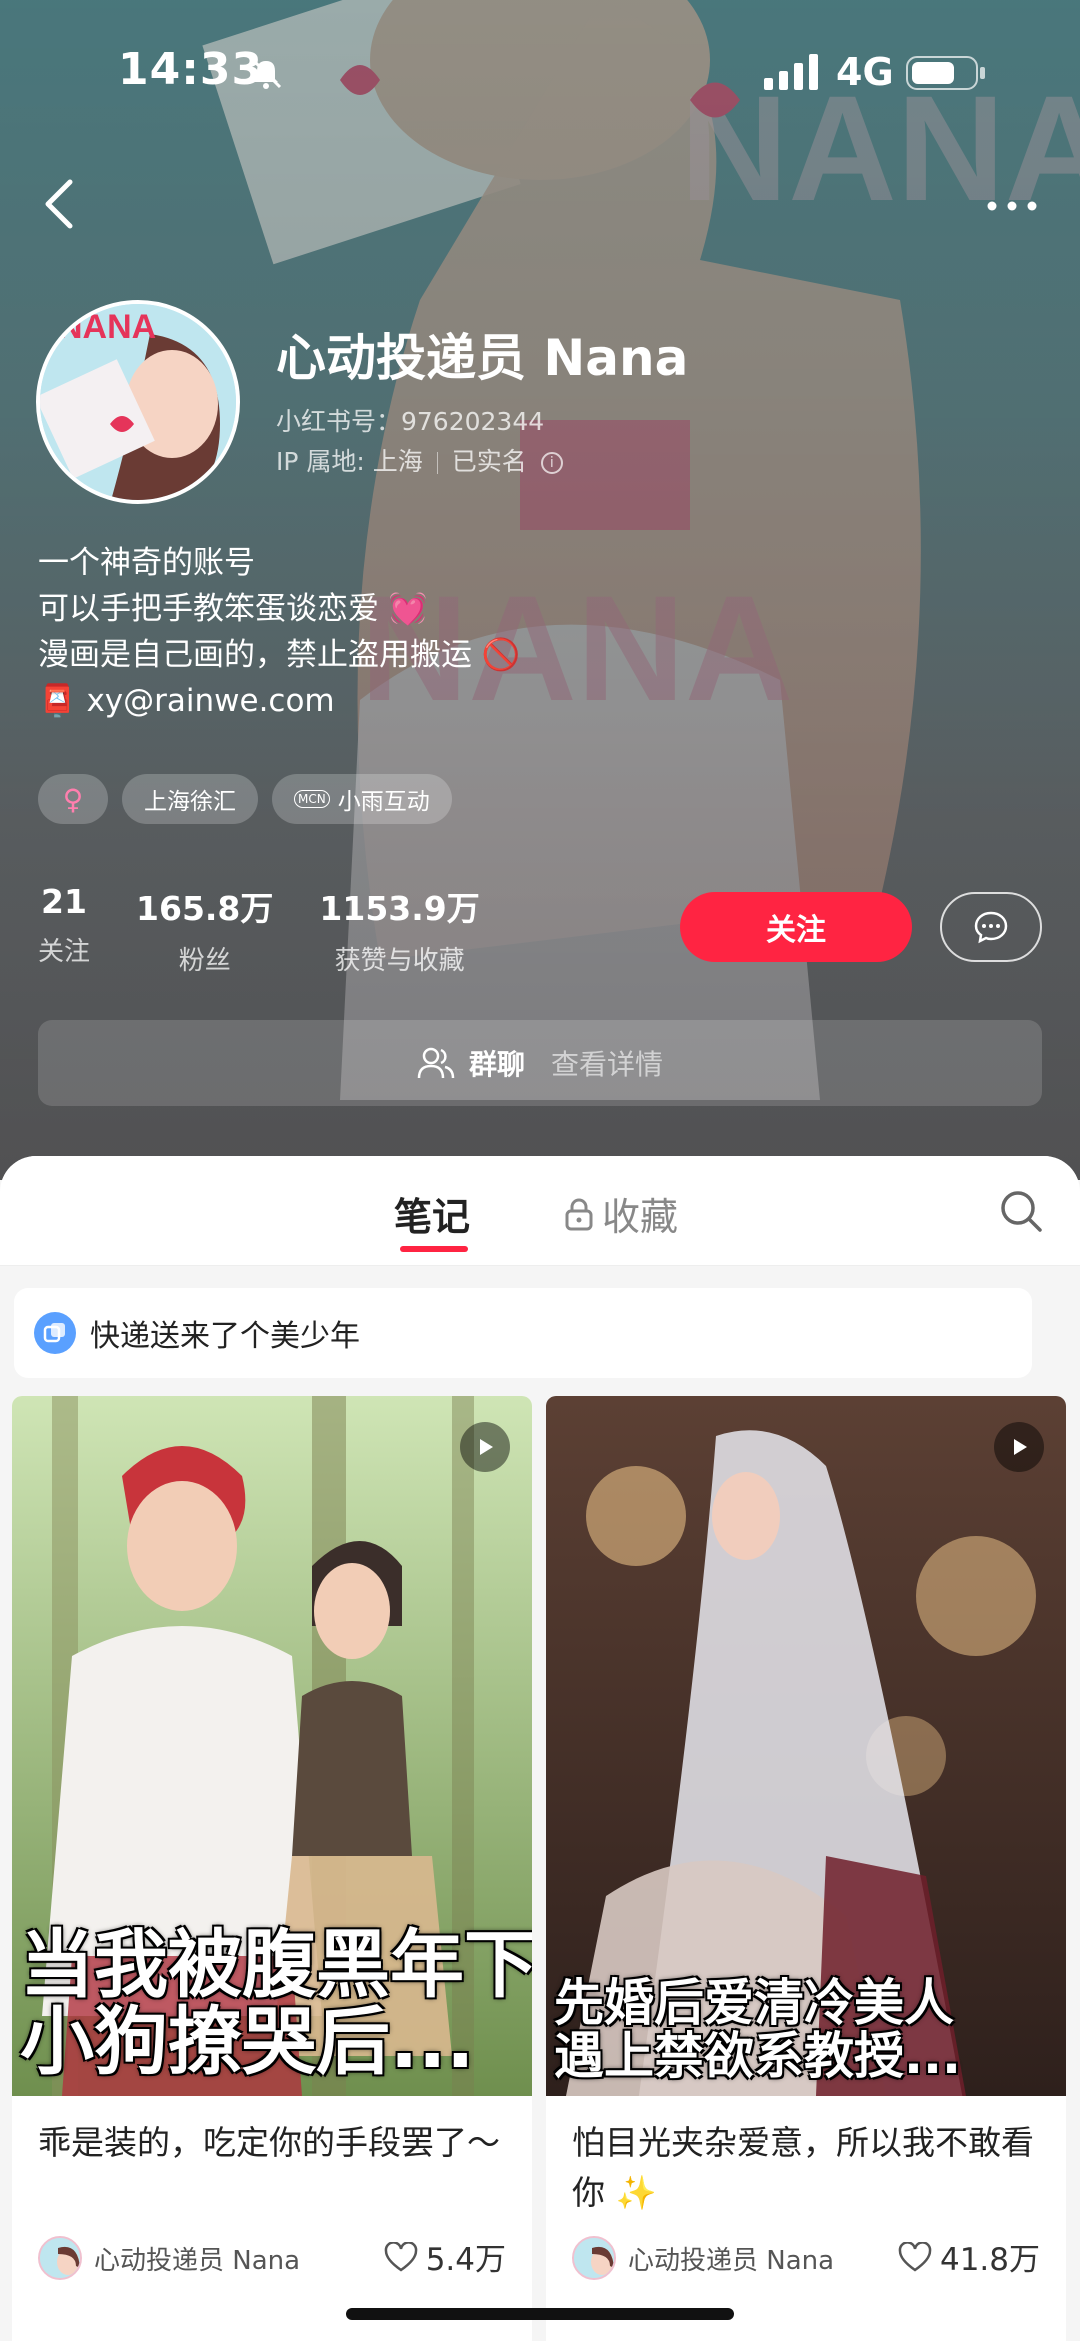 The image size is (1080, 2341). What do you see at coordinates (865, 72) in the screenshot?
I see `network-type: 4G` at bounding box center [865, 72].